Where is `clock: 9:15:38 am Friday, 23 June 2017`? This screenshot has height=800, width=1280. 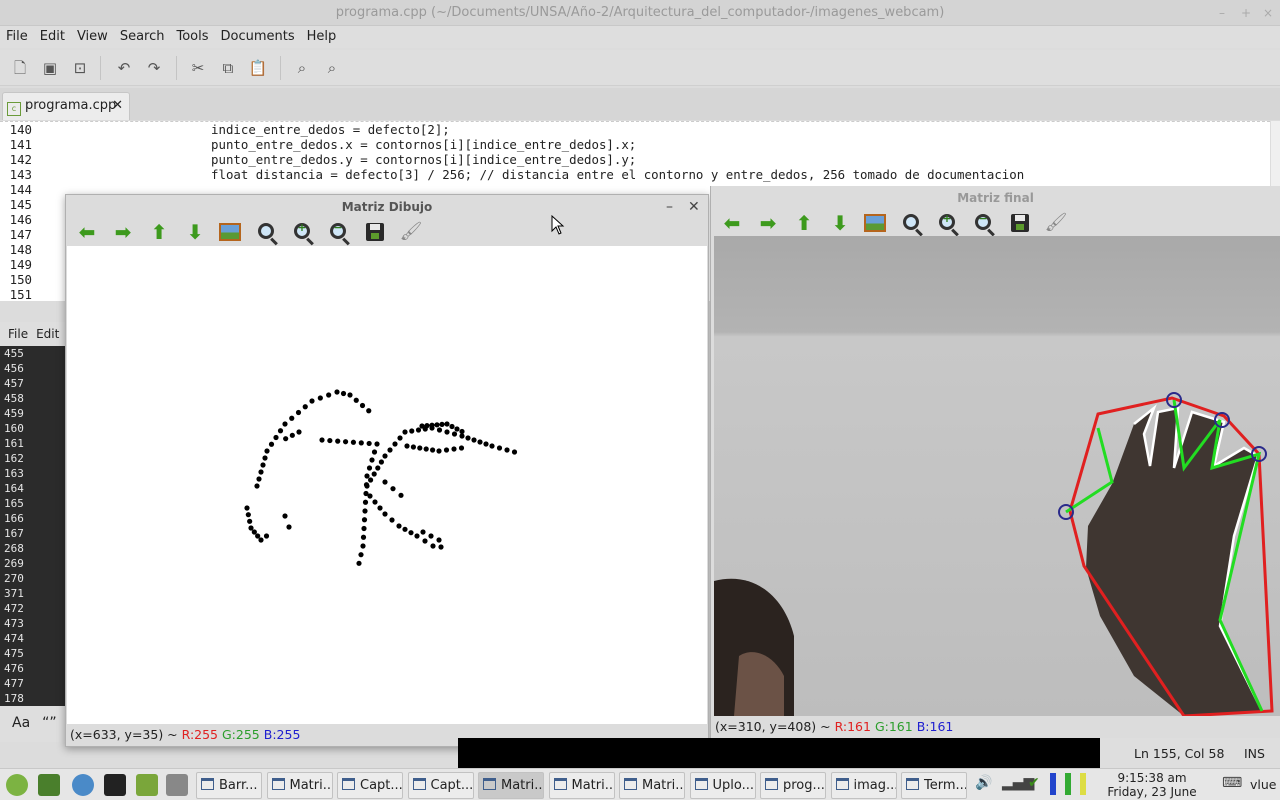 clock: 9:15:38 am Friday, 23 June 2017 is located at coordinates (1152, 784).